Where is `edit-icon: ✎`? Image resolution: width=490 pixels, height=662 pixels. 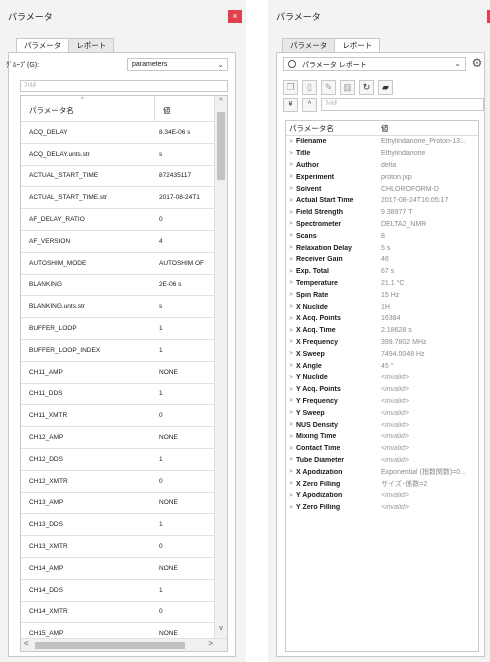 edit-icon: ✎ is located at coordinates (328, 87).